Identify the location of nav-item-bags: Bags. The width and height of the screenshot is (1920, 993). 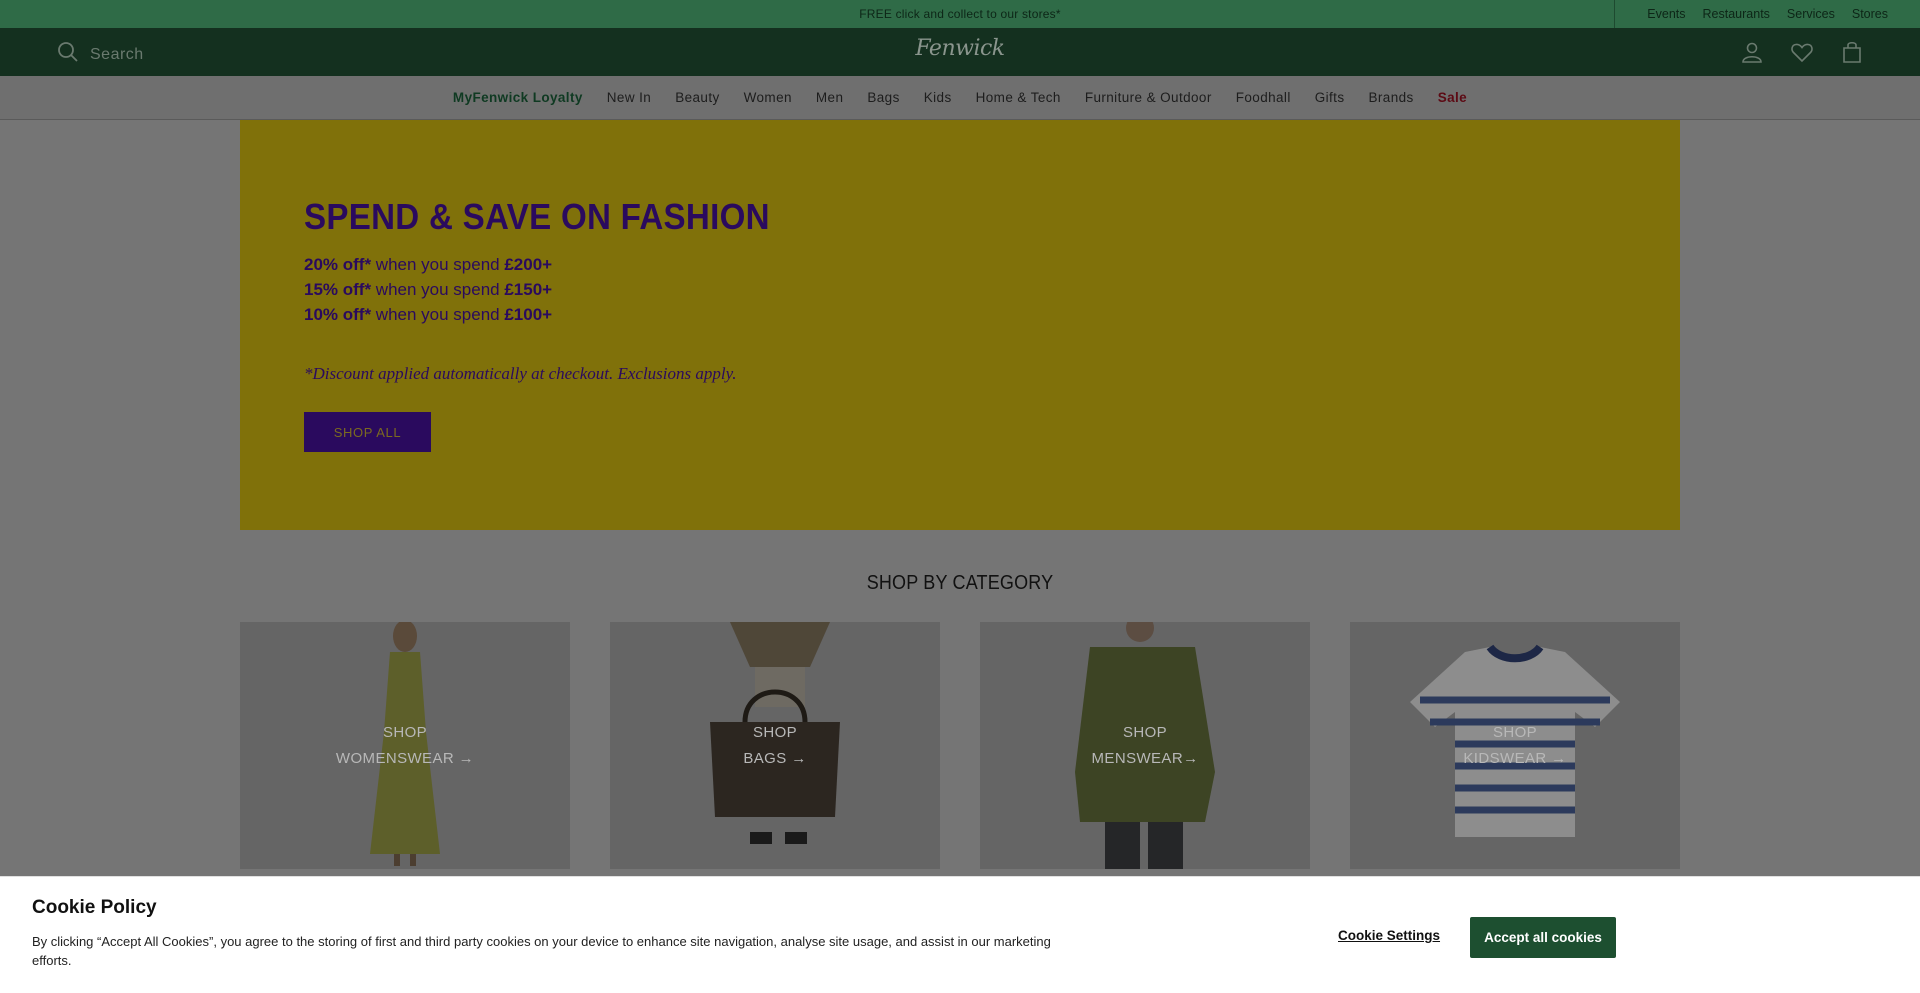
(883, 97).